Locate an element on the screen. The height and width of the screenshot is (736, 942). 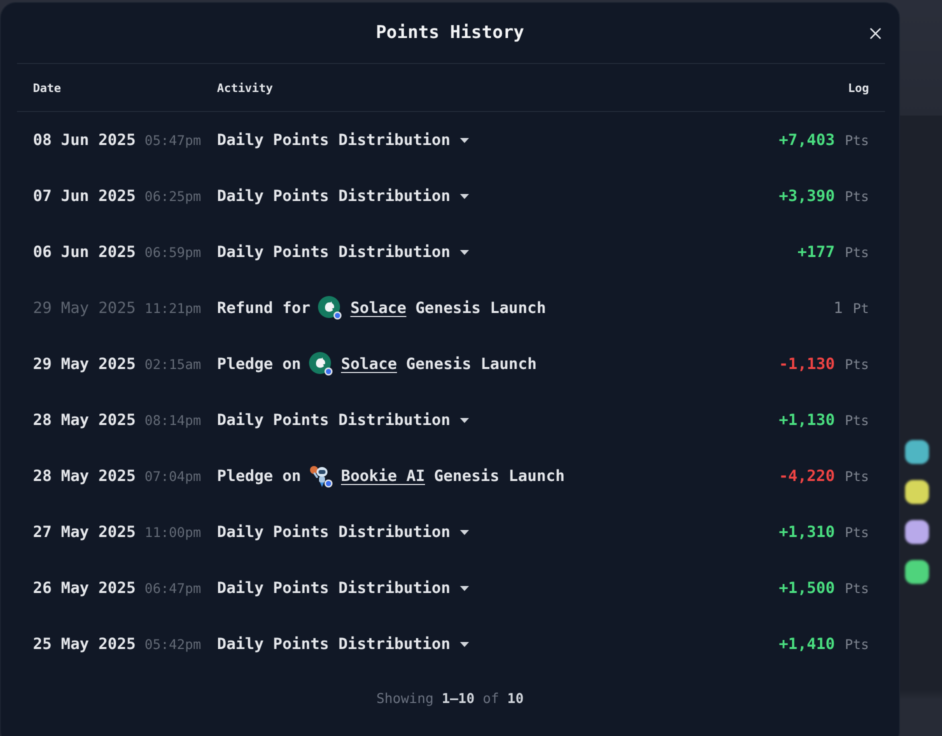
date-text: 26 May 2025 is located at coordinates (84, 588).